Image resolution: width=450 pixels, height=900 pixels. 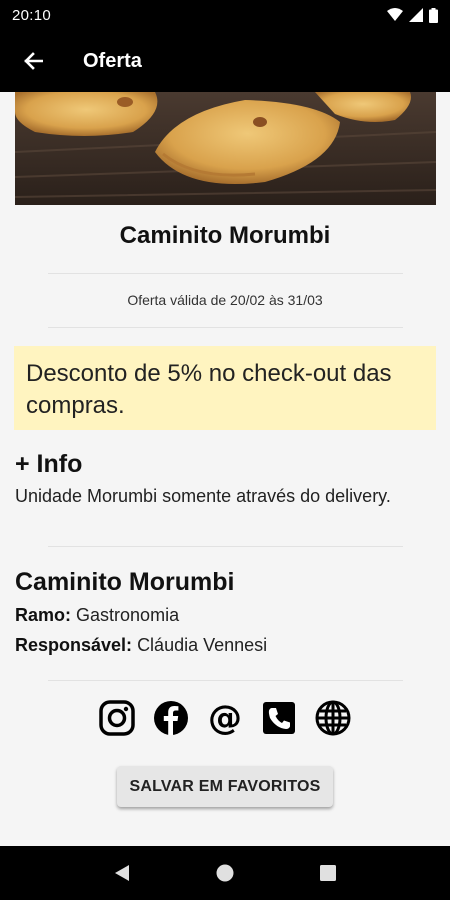 I want to click on responsible-value: Cláudia Vennesi, so click(x=202, y=645).